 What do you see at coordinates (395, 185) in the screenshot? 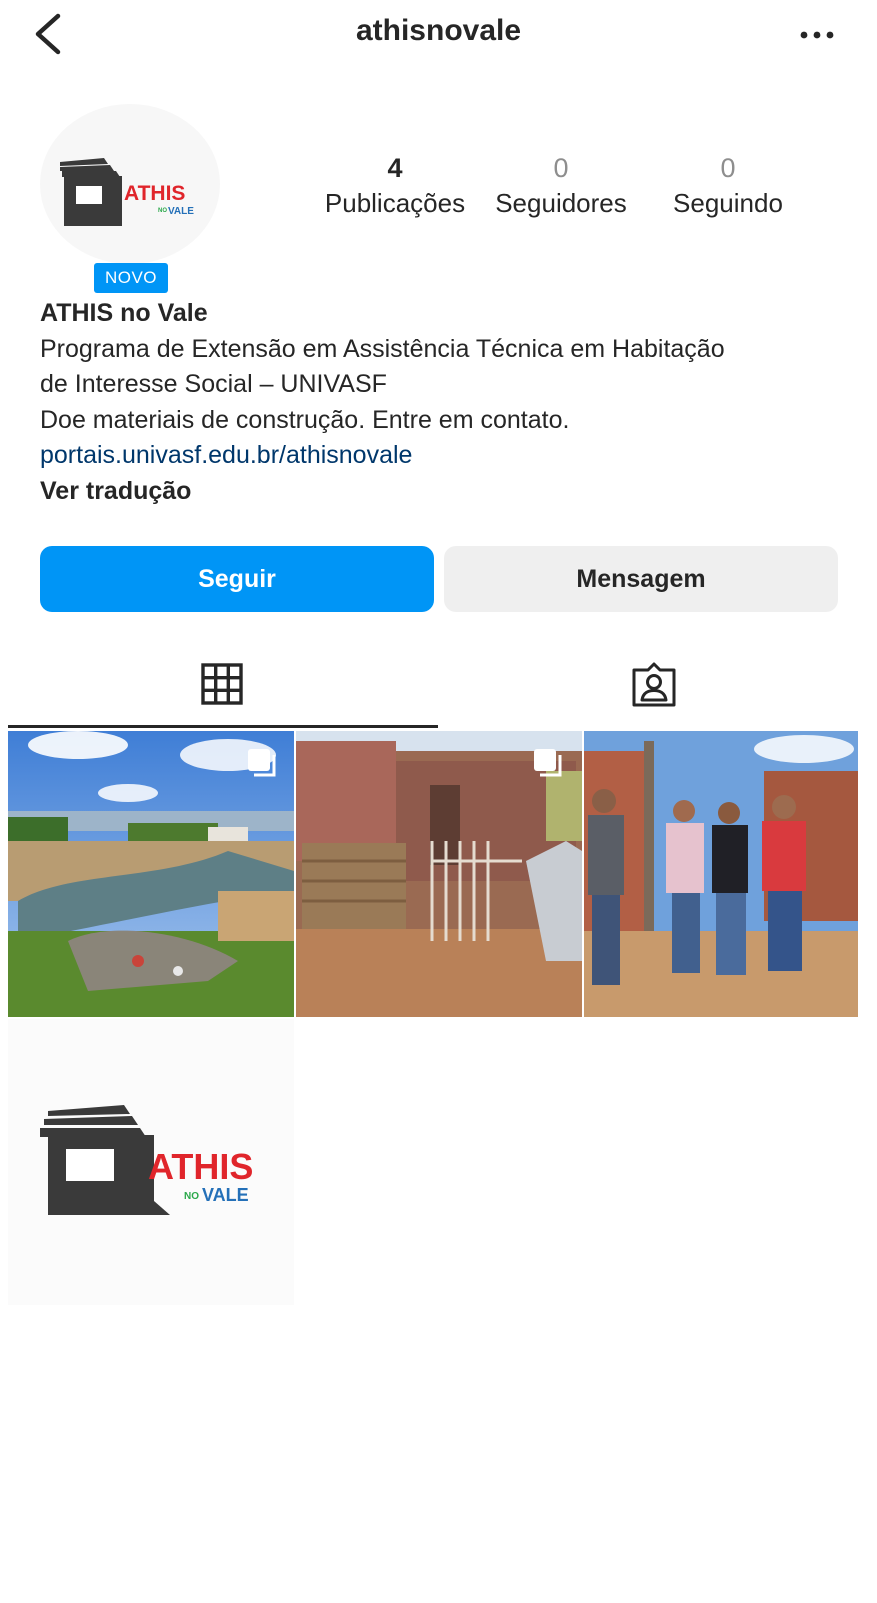
I see `posts-stat: 4 Publicações` at bounding box center [395, 185].